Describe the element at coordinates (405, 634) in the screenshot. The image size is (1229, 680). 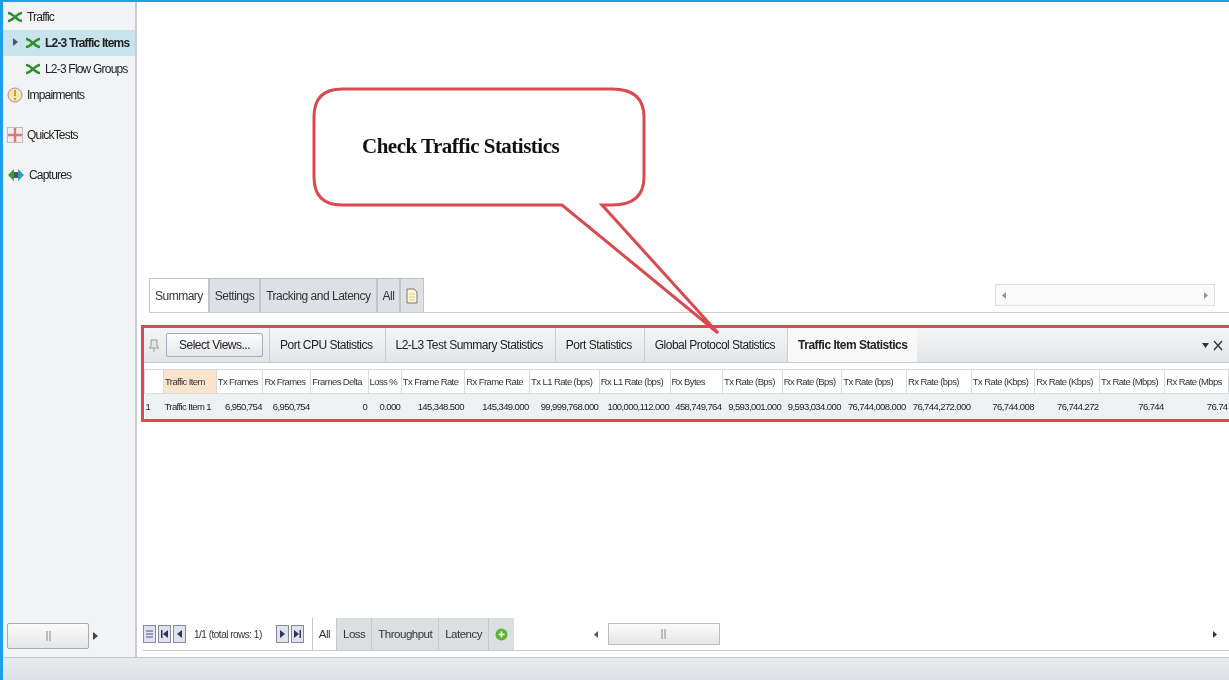
I see `filter-tab: Throughput` at that location.